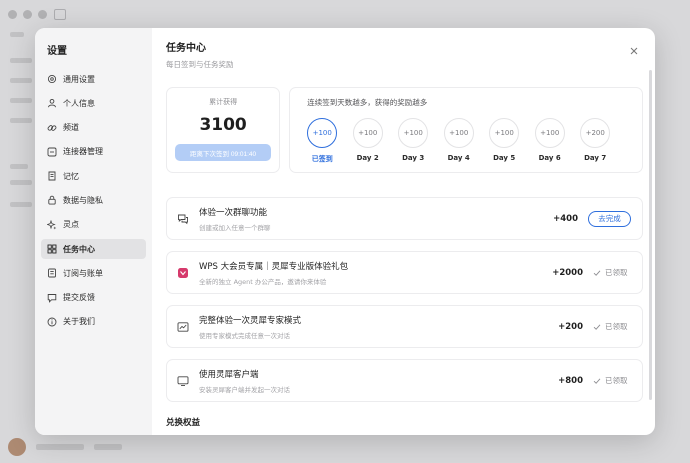 Image resolution: width=690 pixels, height=463 pixels. What do you see at coordinates (52, 298) in the screenshot?
I see `feedback-icon` at bounding box center [52, 298].